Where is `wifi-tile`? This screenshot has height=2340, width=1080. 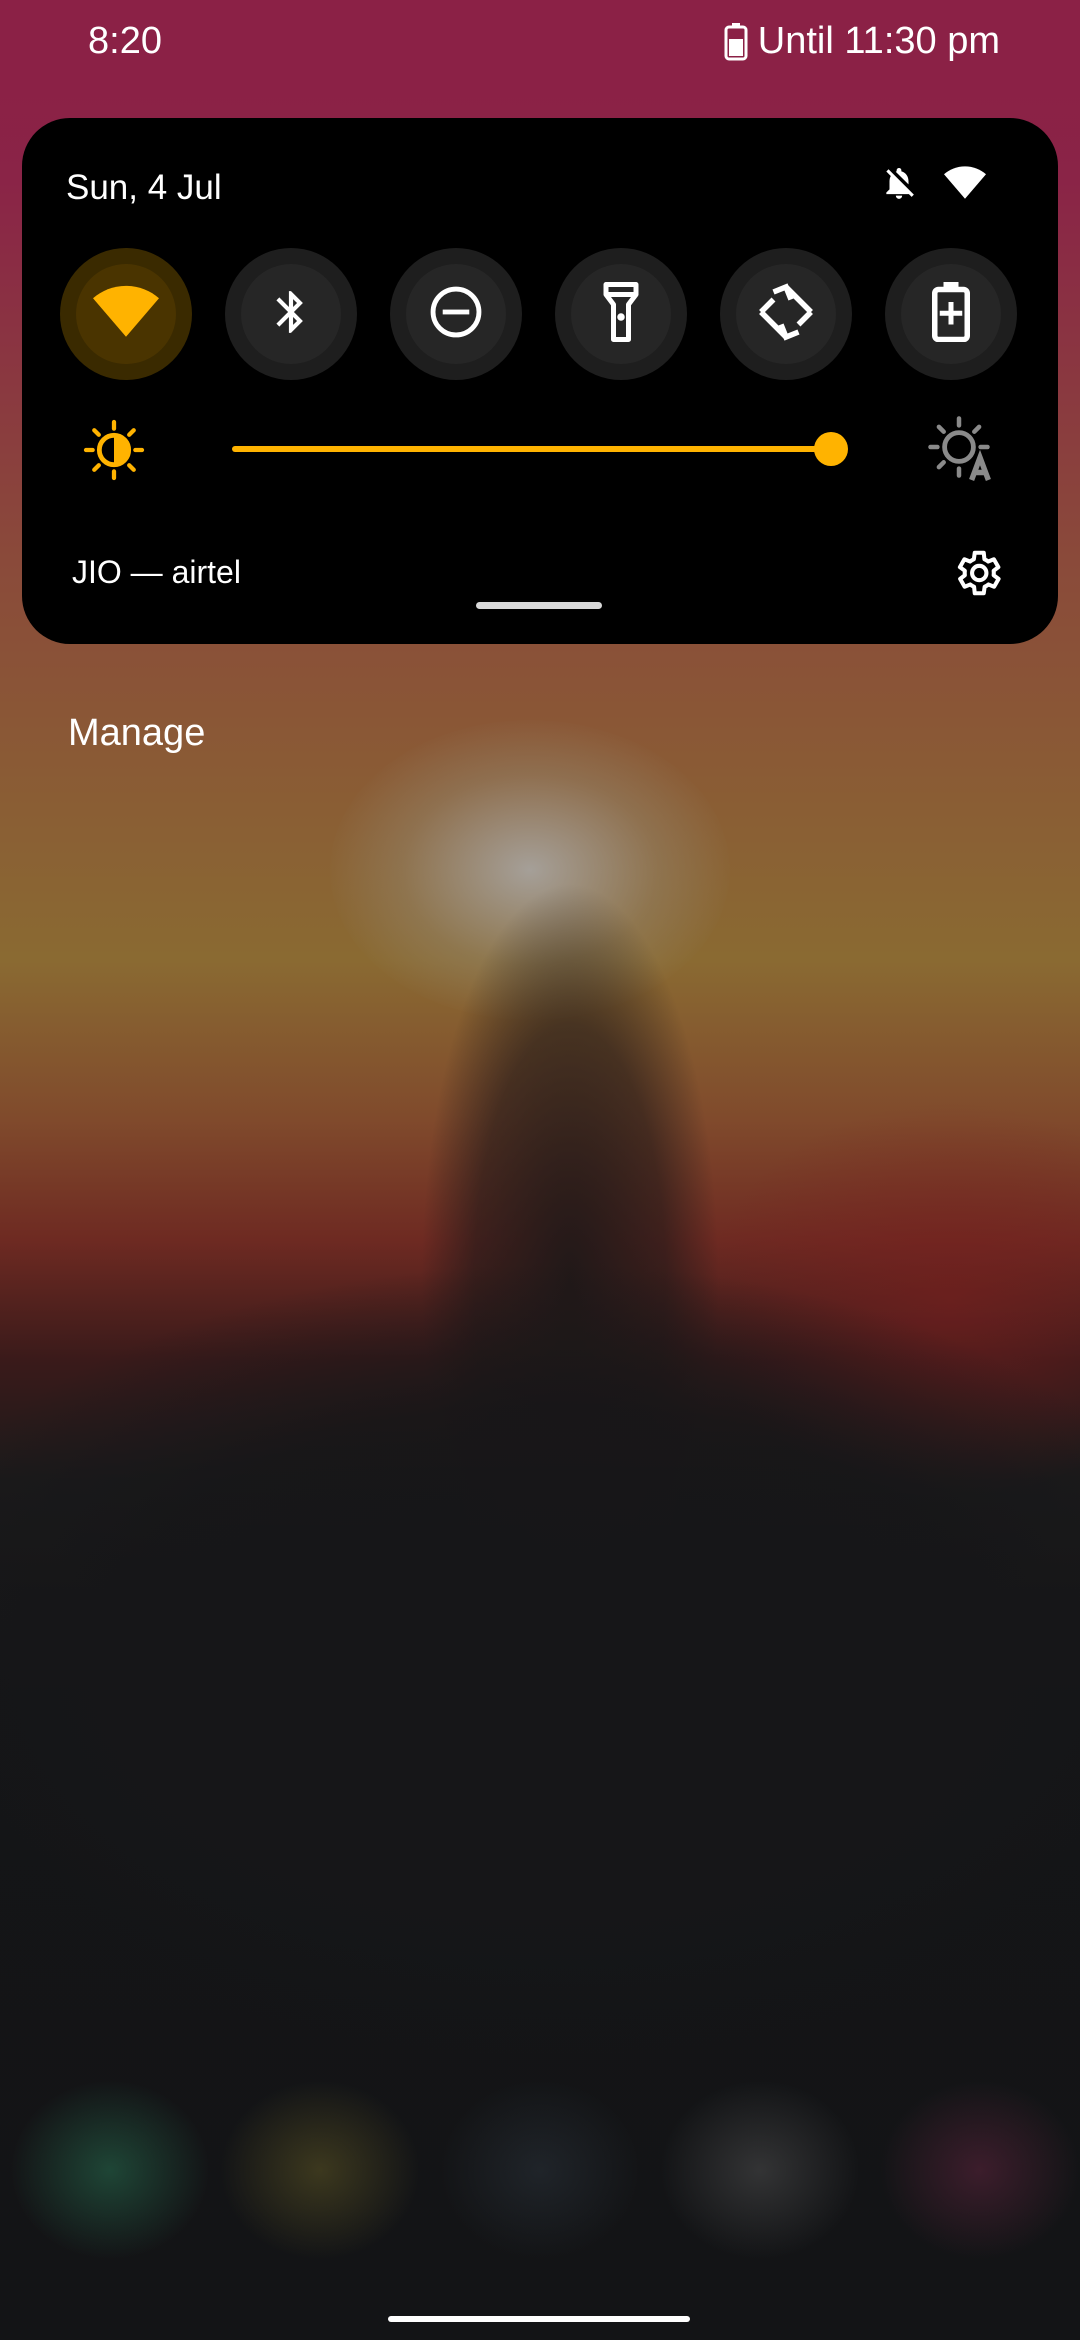 wifi-tile is located at coordinates (126, 314).